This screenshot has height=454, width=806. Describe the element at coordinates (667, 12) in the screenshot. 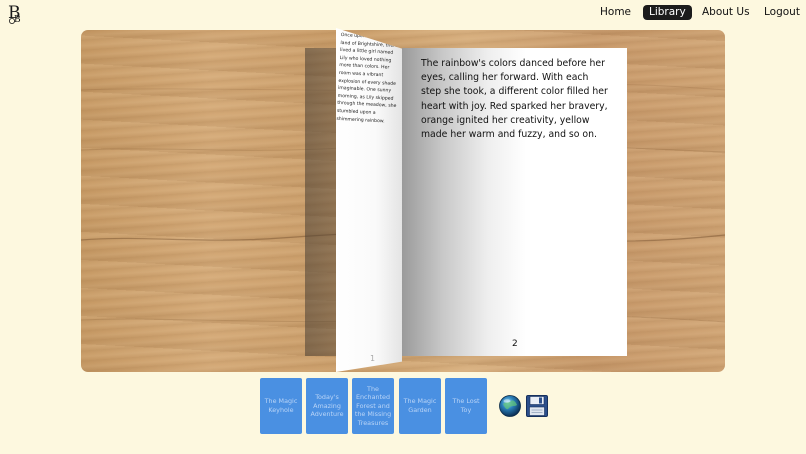

I see `nav-library-link: Library` at that location.